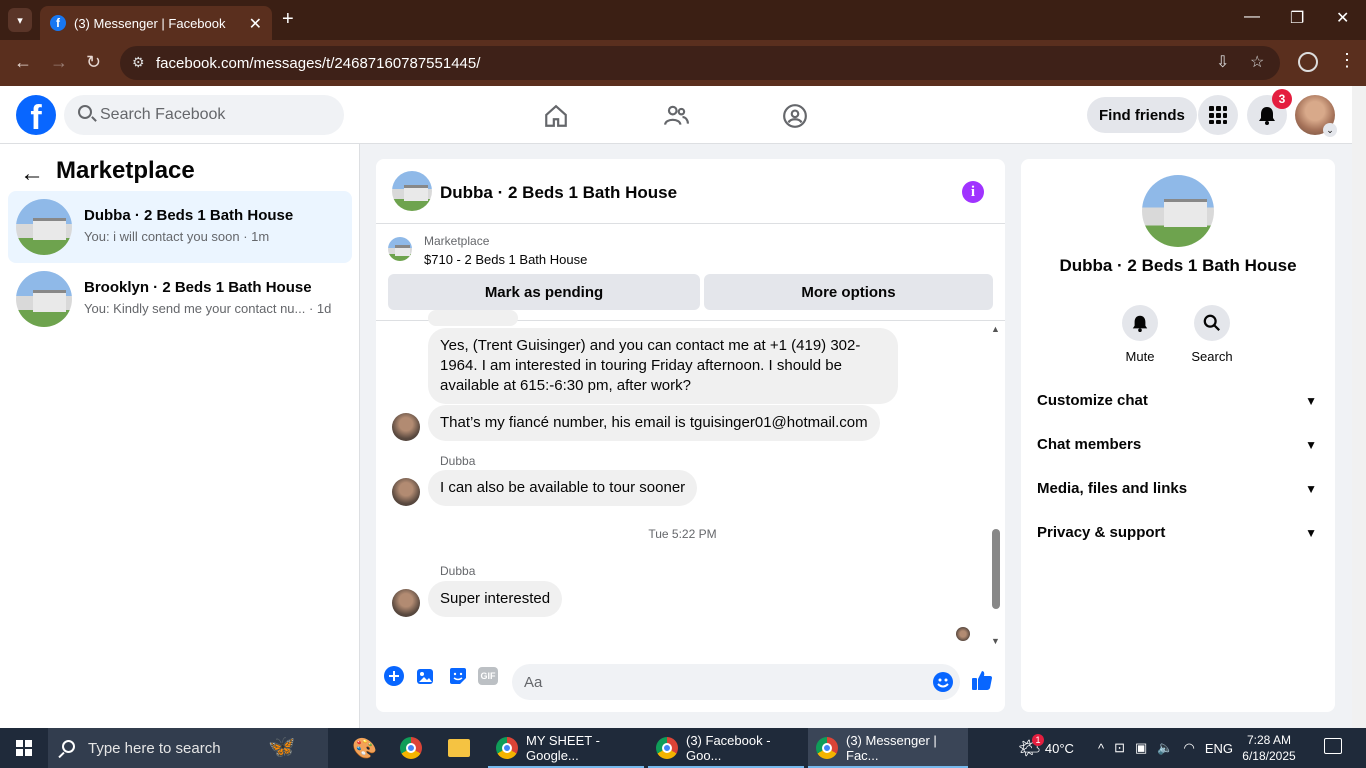 The width and height of the screenshot is (1366, 768). What do you see at coordinates (288, 19) in the screenshot?
I see `new-tab-button: +` at bounding box center [288, 19].